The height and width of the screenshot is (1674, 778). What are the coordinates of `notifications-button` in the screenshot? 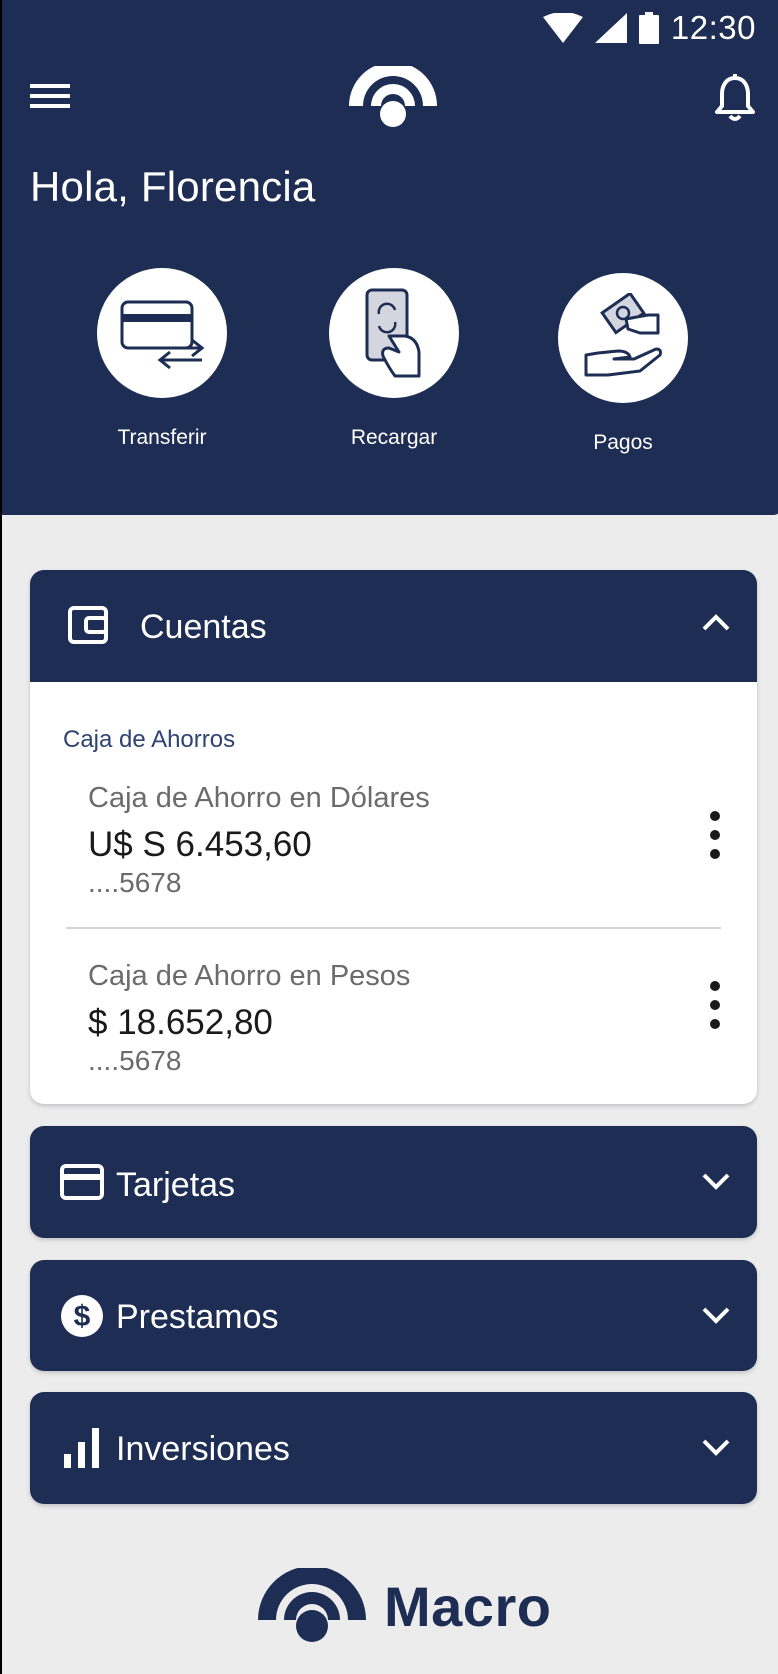 It's located at (735, 98).